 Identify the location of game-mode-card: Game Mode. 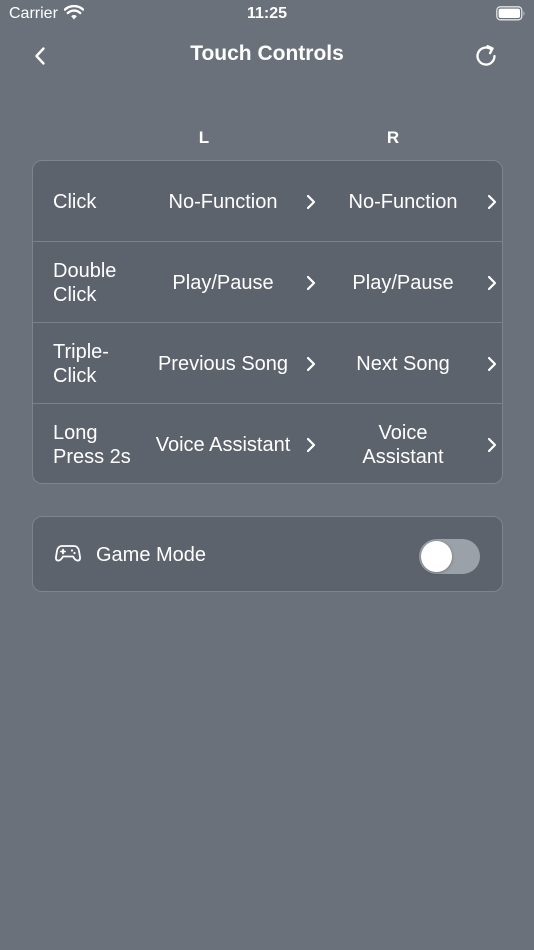
(267, 554).